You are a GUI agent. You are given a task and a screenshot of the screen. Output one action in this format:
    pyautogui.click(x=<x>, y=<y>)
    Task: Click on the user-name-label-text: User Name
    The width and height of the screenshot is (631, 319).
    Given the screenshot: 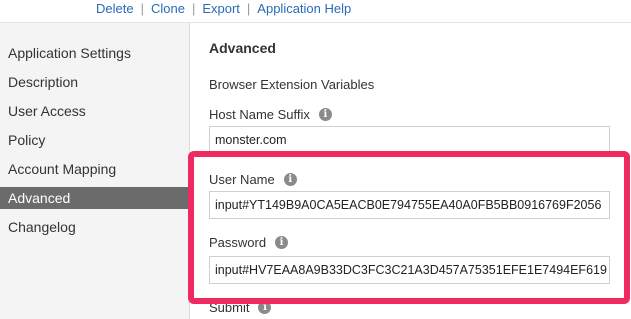 What is the action you would take?
    pyautogui.click(x=242, y=179)
    